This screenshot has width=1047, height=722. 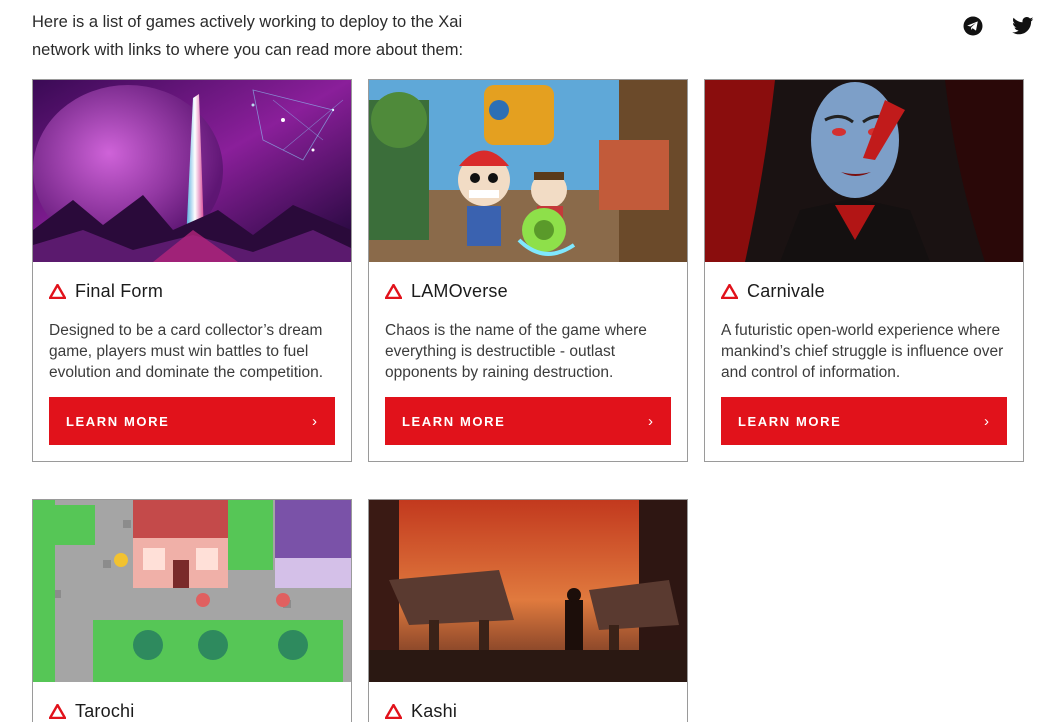 I want to click on game-image-tarochi, so click(x=192, y=591).